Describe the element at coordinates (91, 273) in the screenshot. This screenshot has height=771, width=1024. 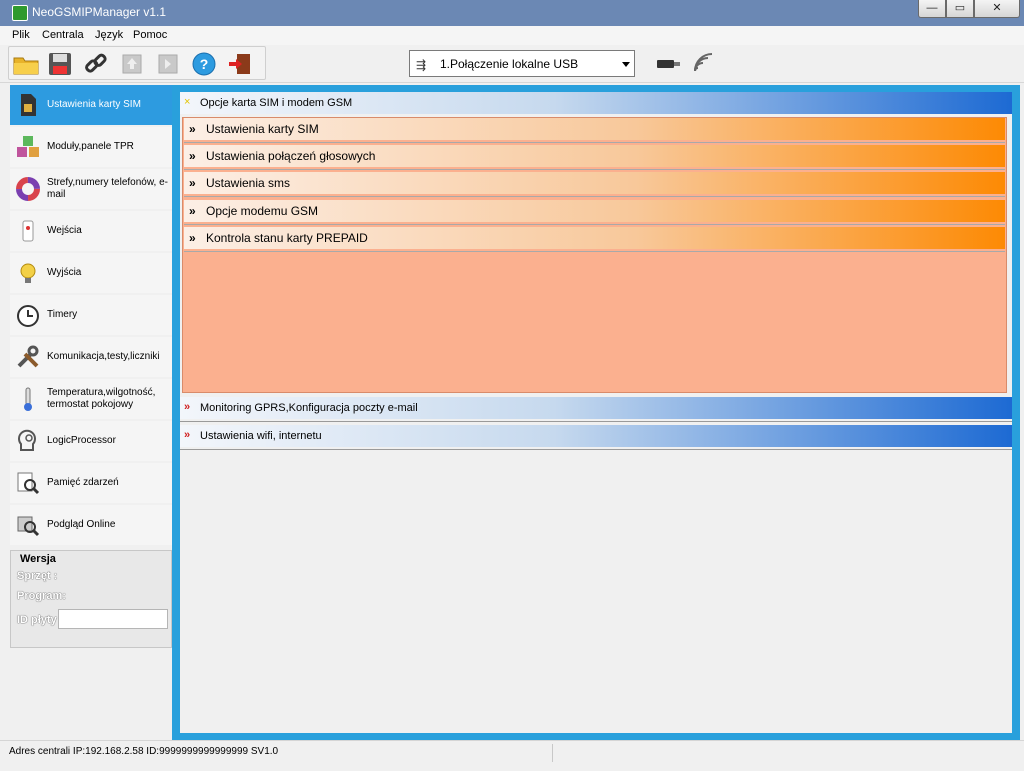
I see `sidebar-item-outputs: Wyjścia` at that location.